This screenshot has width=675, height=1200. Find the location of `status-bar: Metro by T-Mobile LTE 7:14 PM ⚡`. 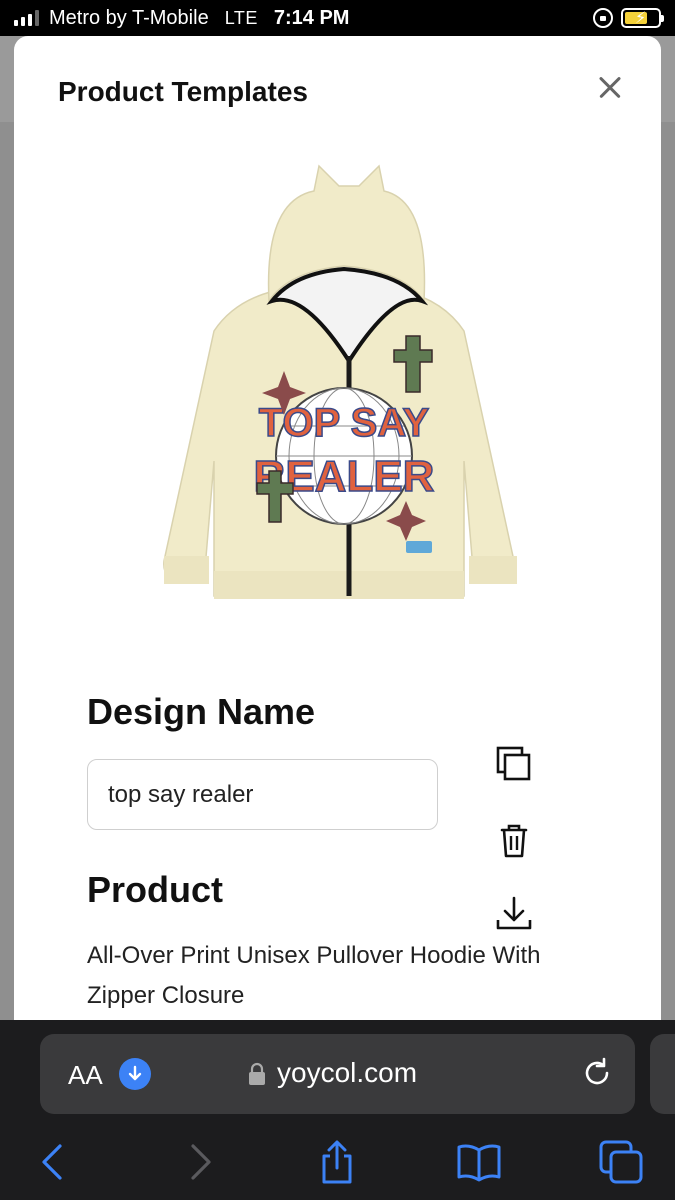

status-bar: Metro by T-Mobile LTE 7:14 PM ⚡ is located at coordinates (337, 18).